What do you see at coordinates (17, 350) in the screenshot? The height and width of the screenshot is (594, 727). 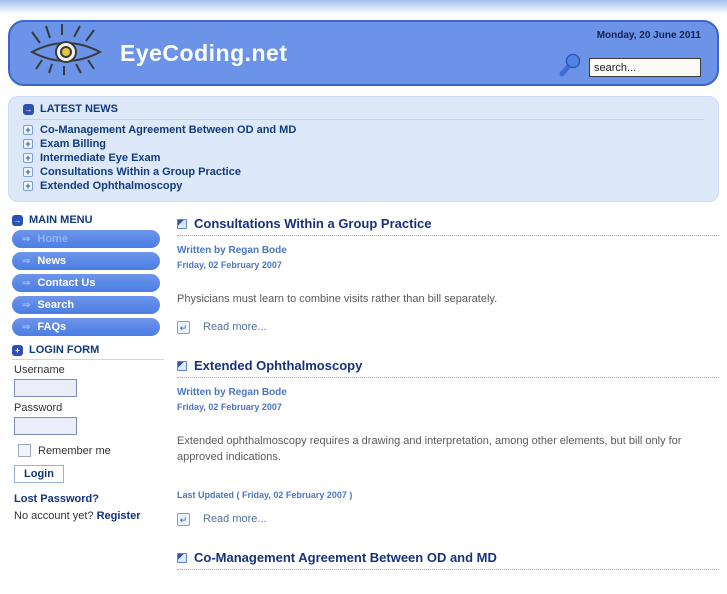 I see `module-plus-icon: +` at bounding box center [17, 350].